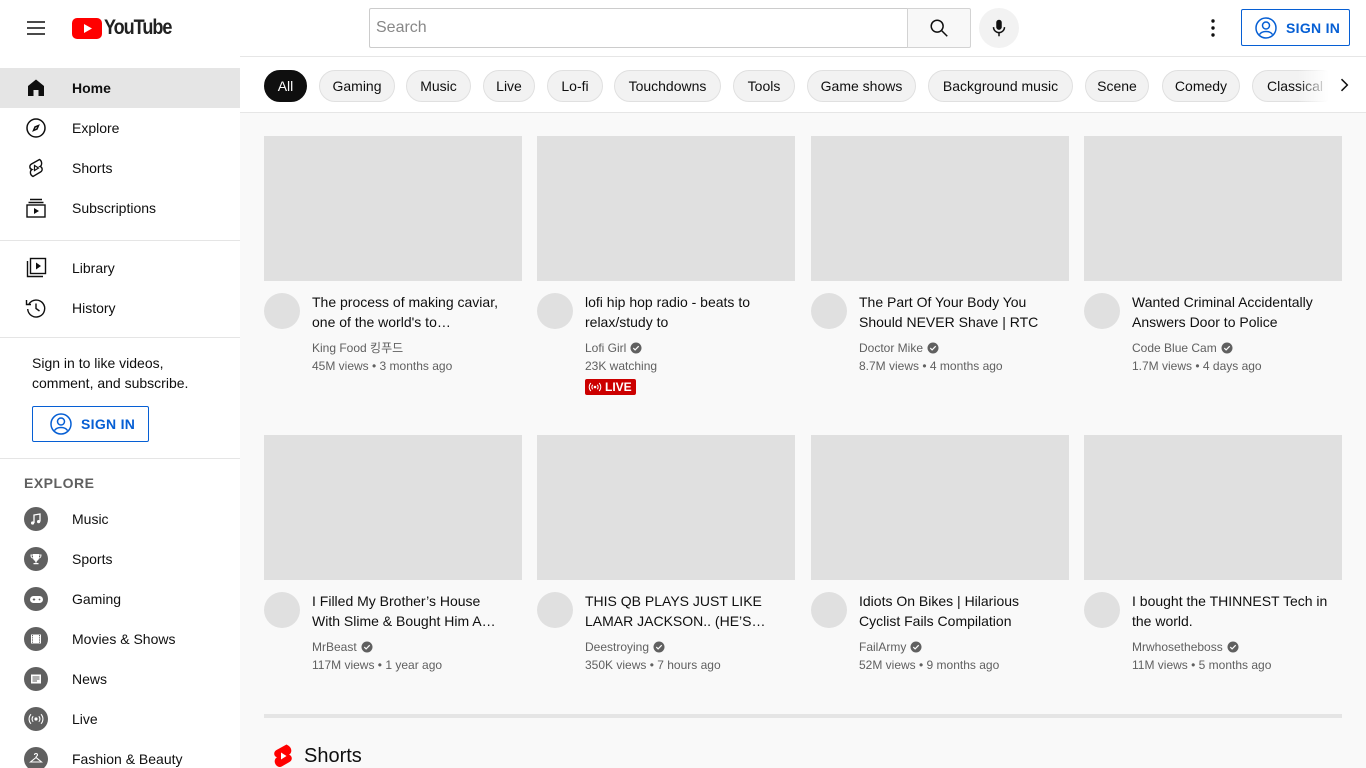 The height and width of the screenshot is (768, 1366). Describe the element at coordinates (1295, 27) in the screenshot. I see `sign-in-button: SIGN IN` at that location.